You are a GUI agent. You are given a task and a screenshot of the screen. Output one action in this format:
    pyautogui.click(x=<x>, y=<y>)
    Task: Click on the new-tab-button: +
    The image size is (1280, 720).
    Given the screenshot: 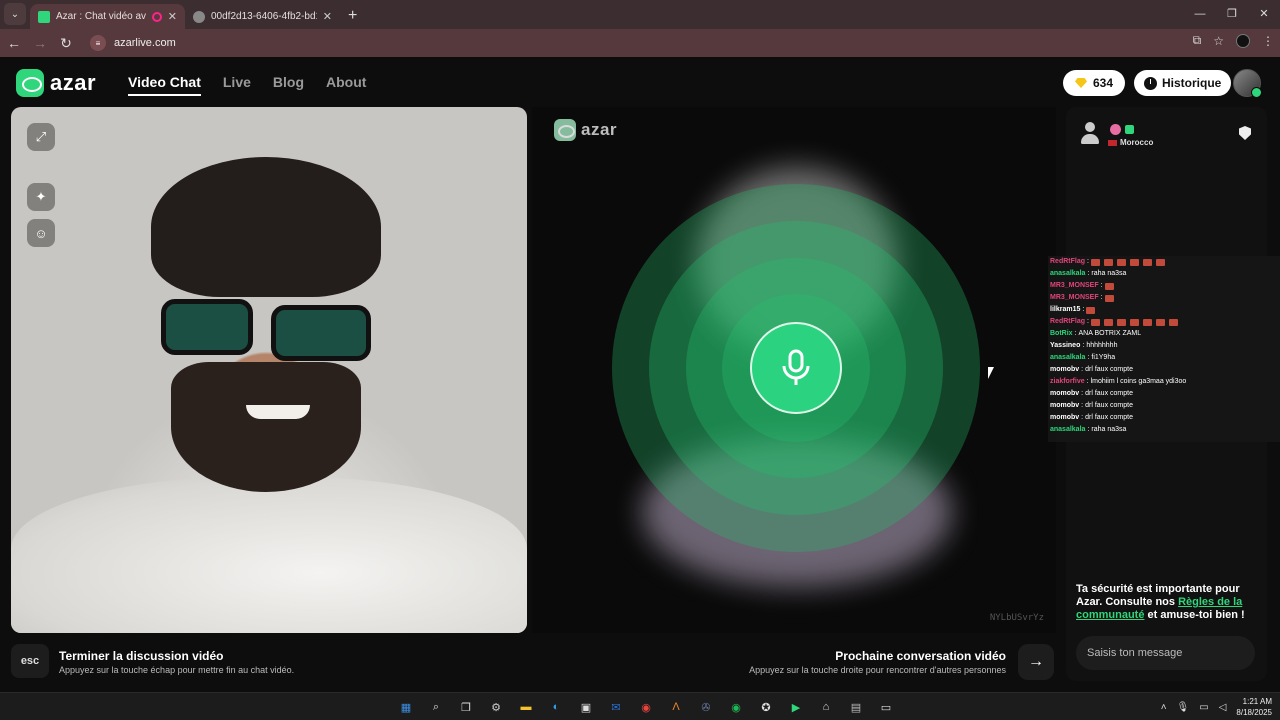 What is the action you would take?
    pyautogui.click(x=352, y=16)
    